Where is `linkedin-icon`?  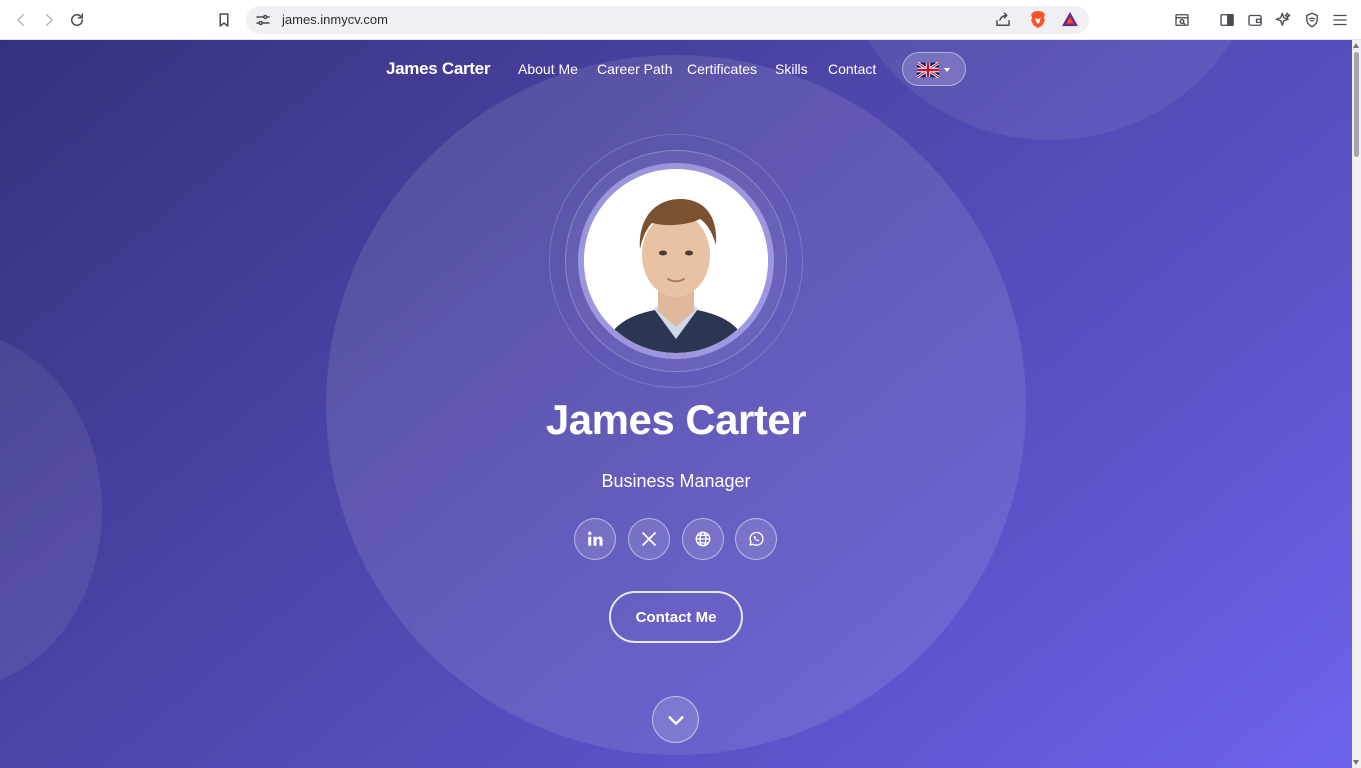
linkedin-icon is located at coordinates (595, 538).